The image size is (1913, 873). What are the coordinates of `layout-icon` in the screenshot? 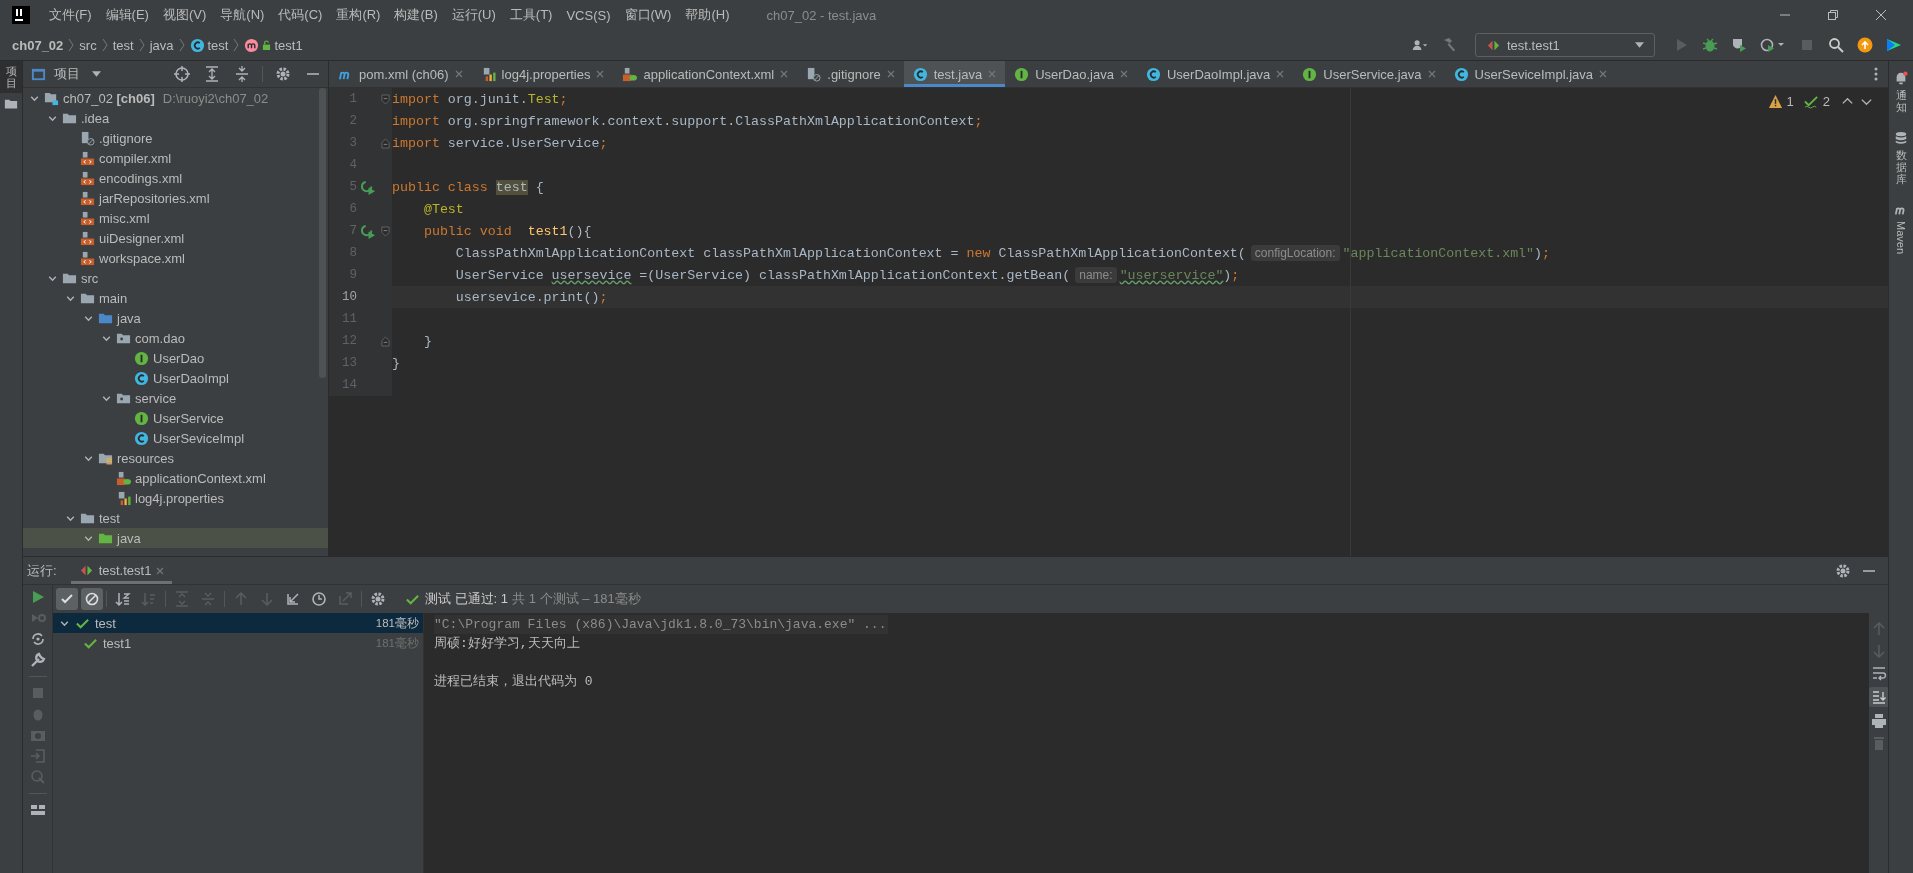 It's located at (37, 810).